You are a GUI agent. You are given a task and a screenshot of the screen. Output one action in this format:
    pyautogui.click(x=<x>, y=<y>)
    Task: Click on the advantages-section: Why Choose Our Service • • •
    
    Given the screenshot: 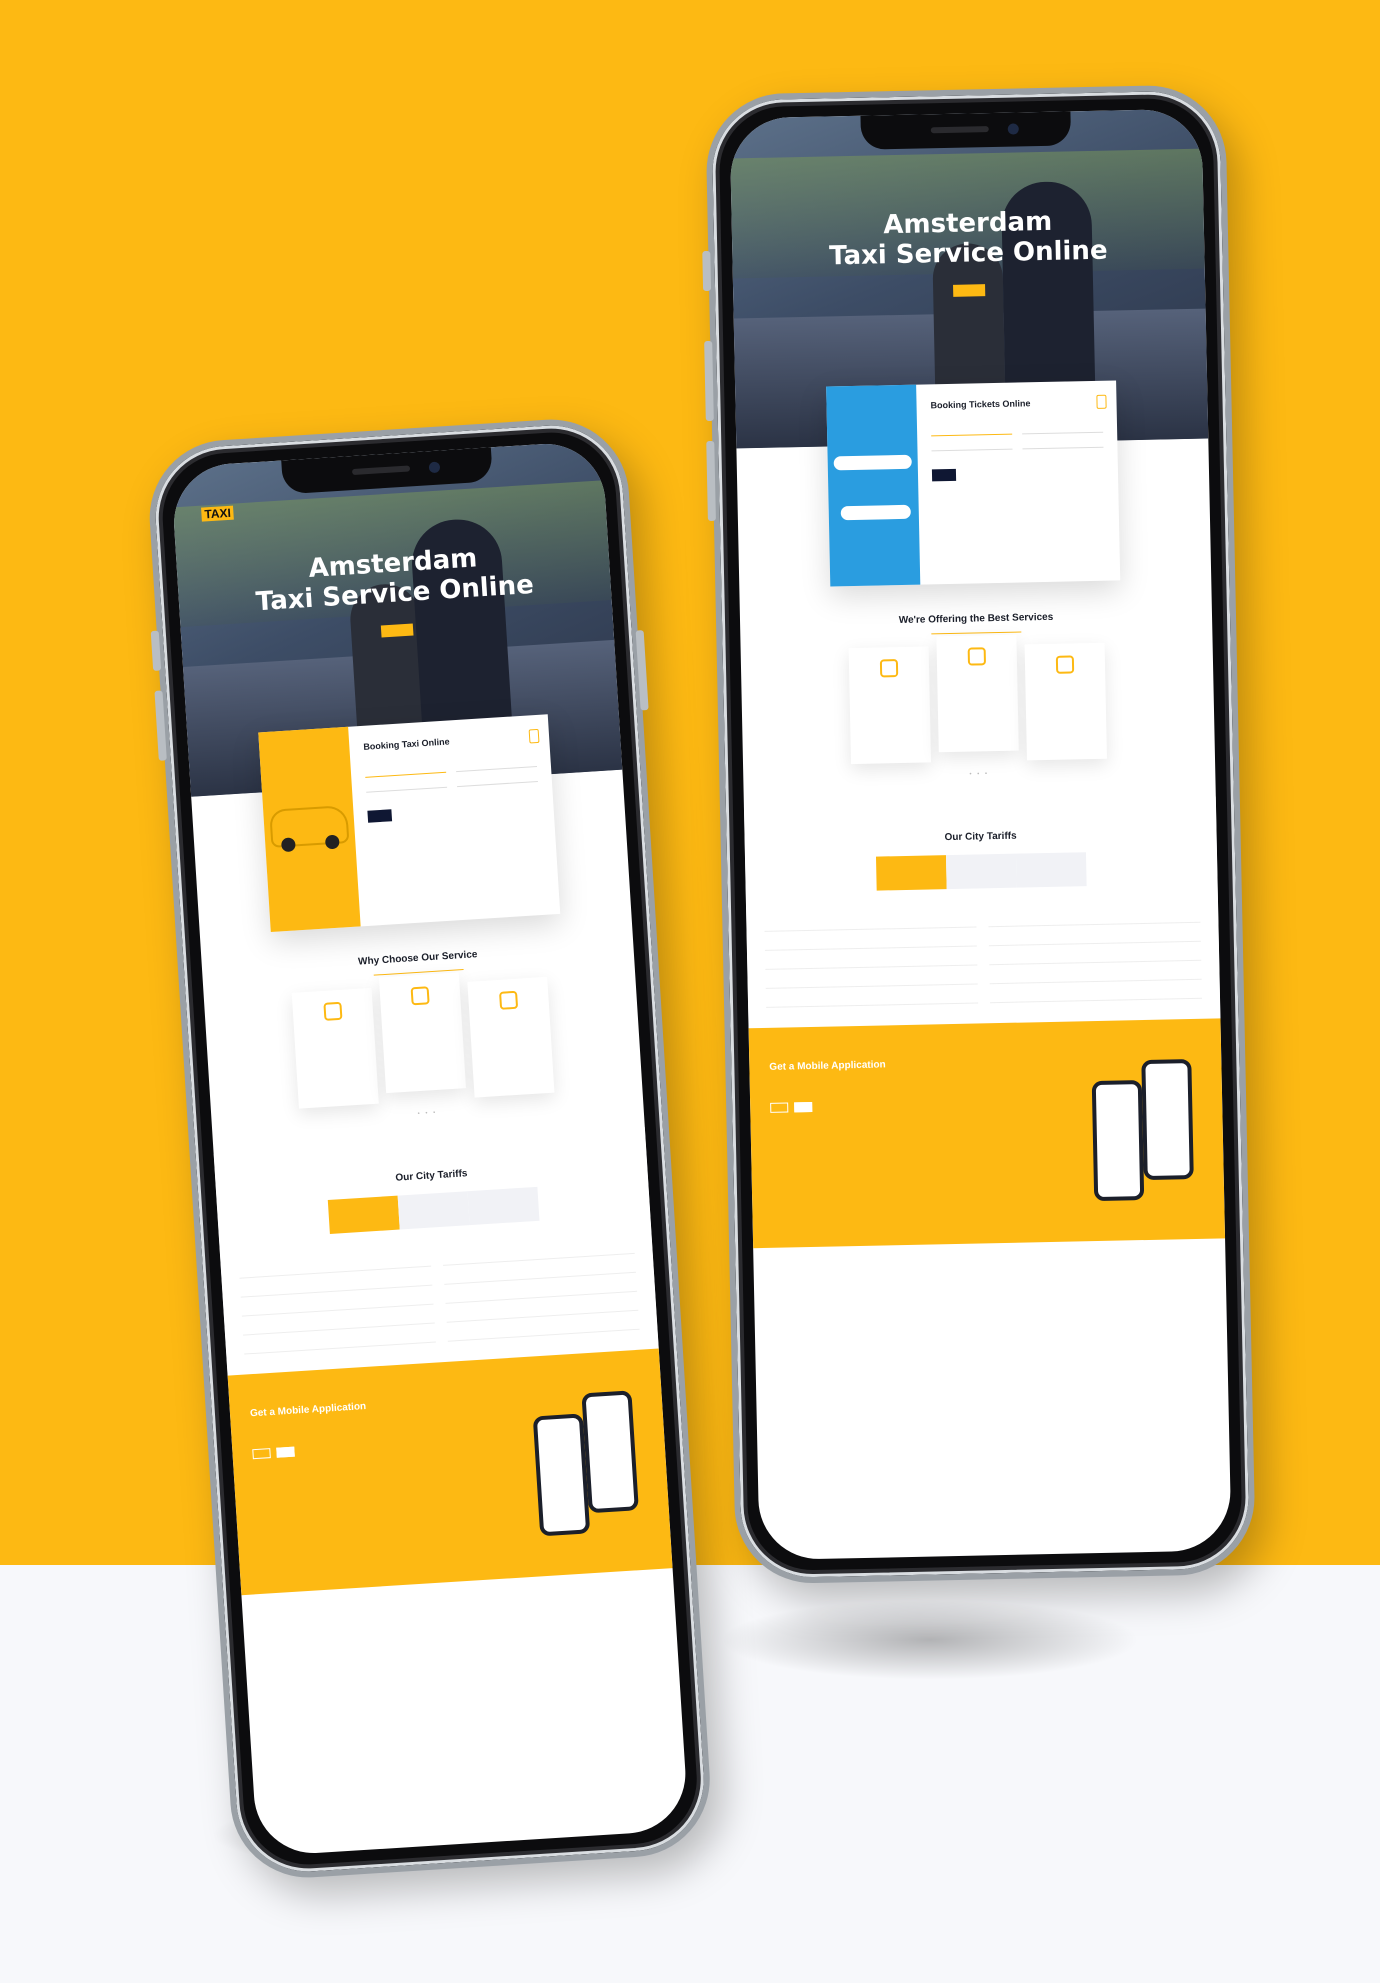 What is the action you would take?
    pyautogui.click(x=421, y=1019)
    